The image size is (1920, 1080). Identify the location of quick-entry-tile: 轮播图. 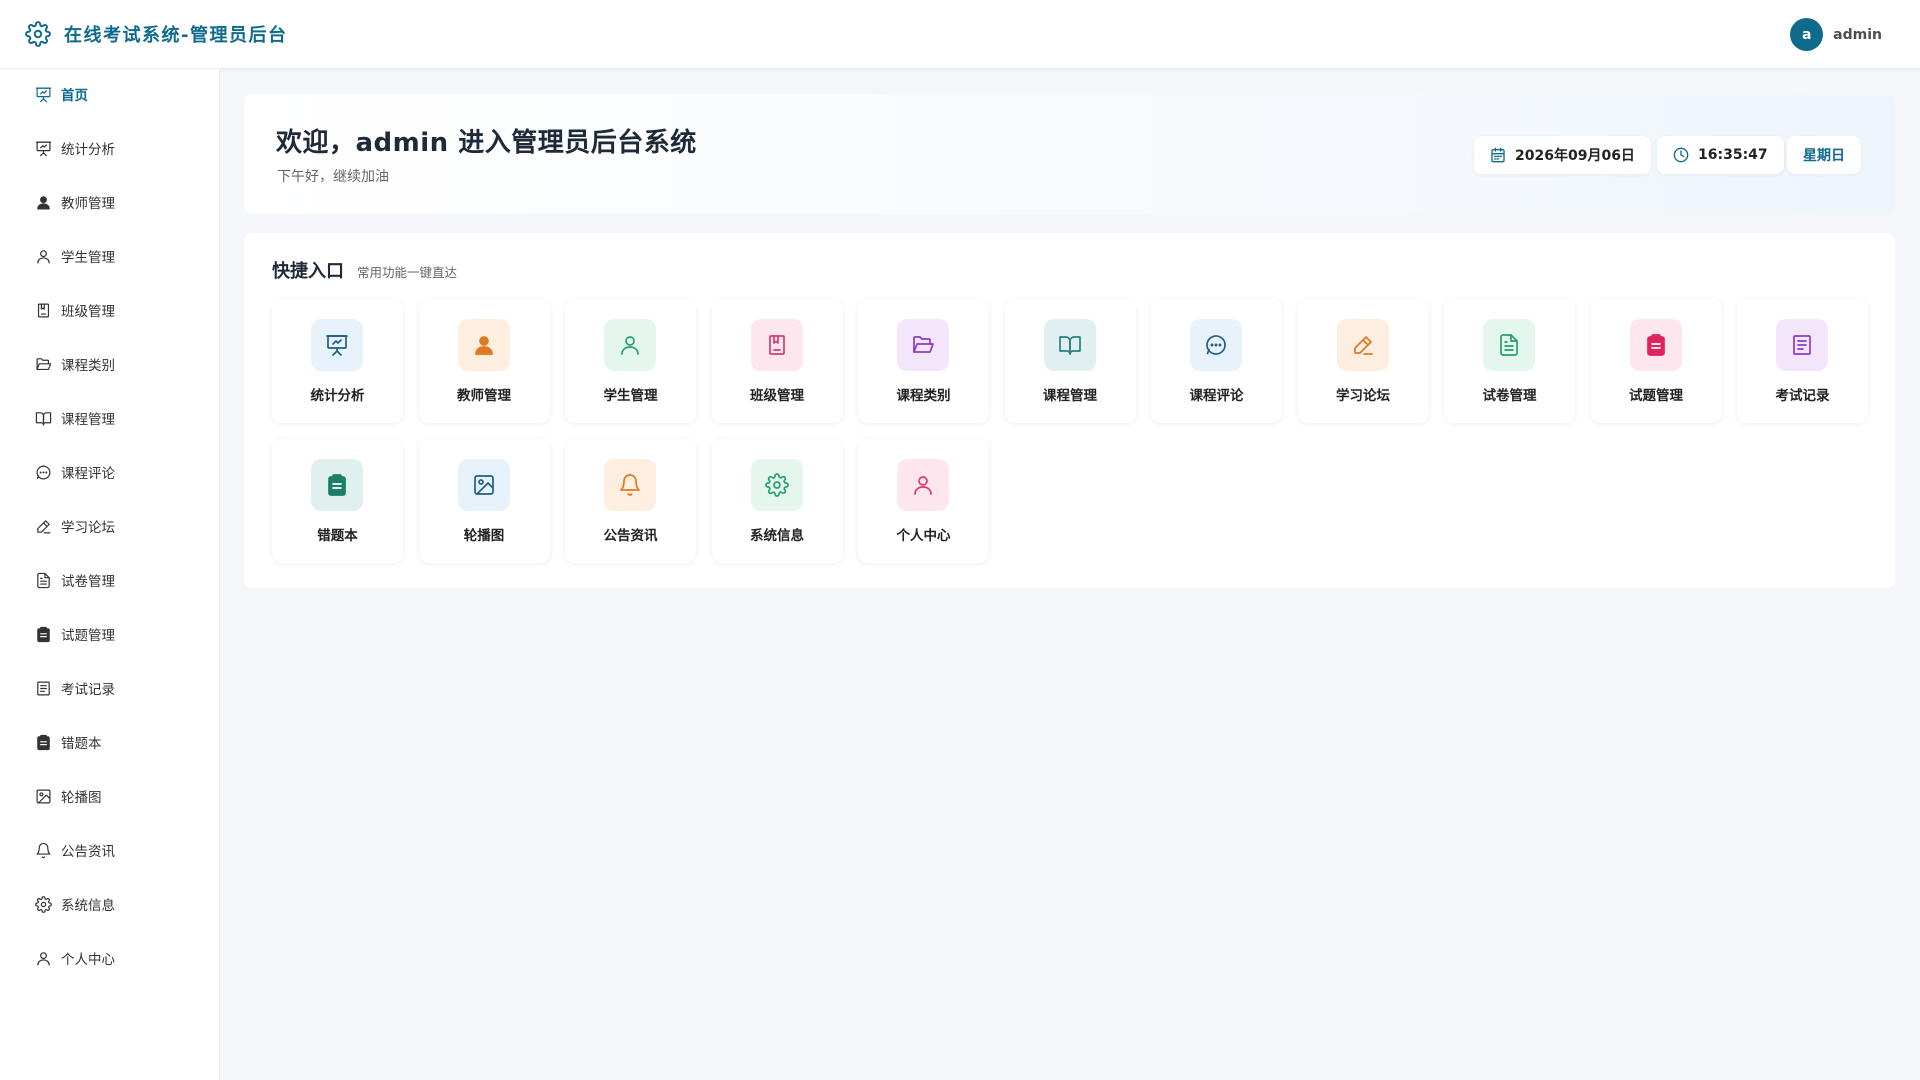
(484, 501).